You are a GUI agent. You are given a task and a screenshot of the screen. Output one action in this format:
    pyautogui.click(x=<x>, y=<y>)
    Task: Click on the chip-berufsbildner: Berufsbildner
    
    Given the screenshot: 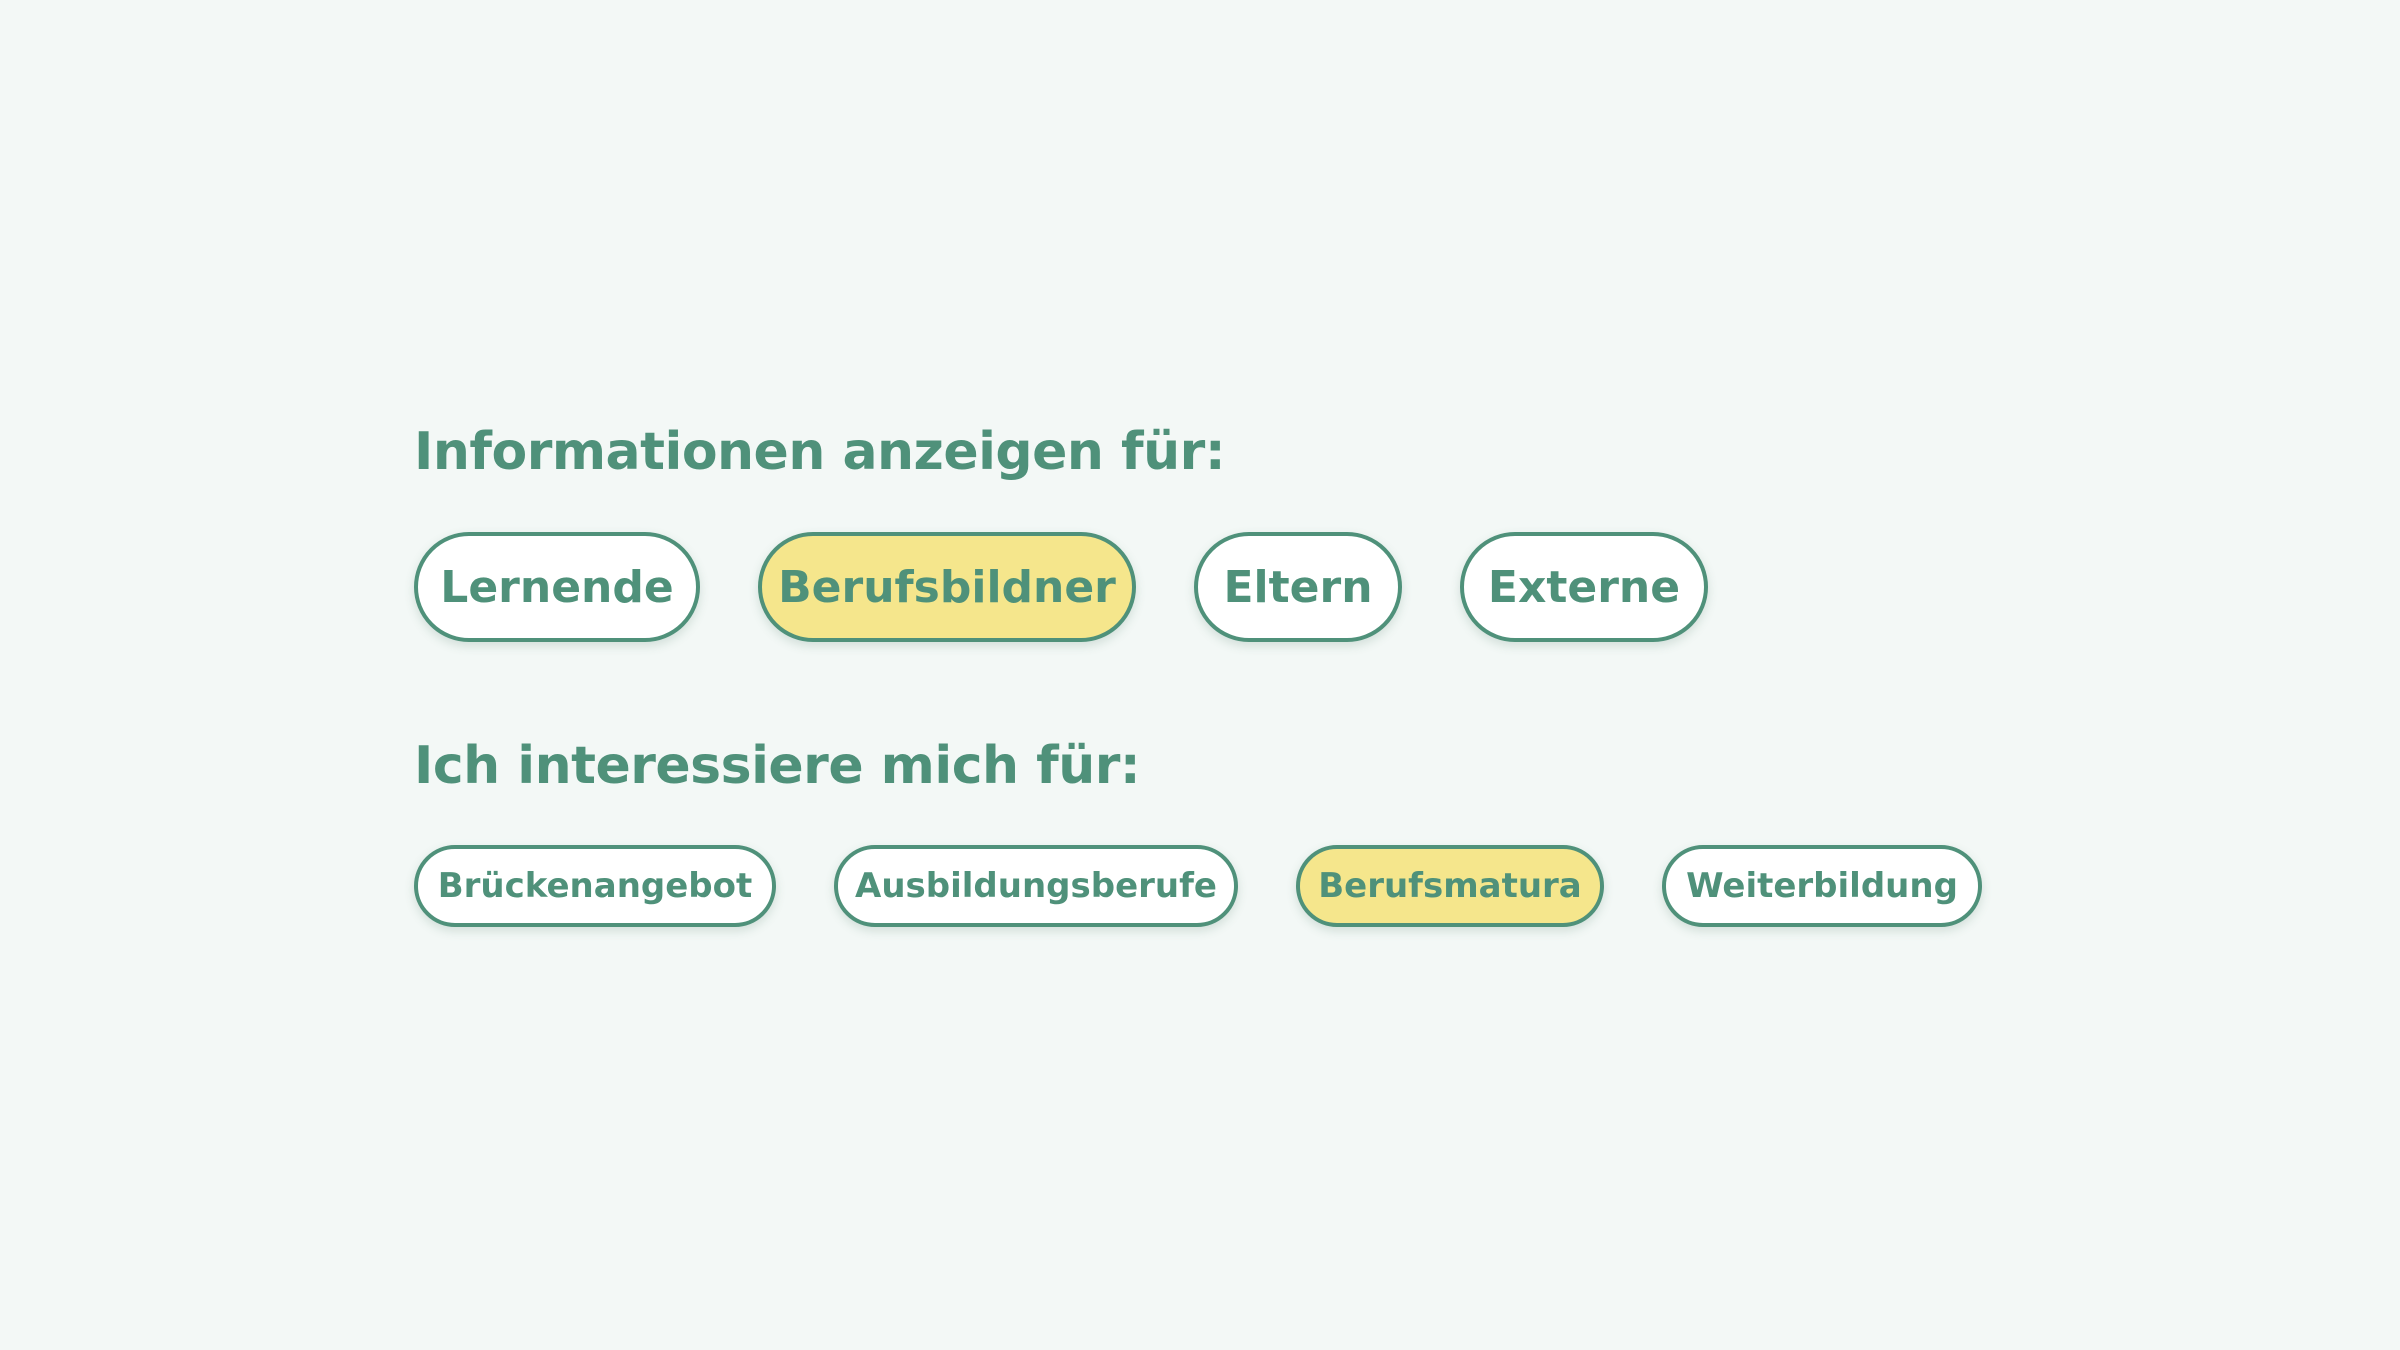 What is the action you would take?
    pyautogui.click(x=947, y=587)
    